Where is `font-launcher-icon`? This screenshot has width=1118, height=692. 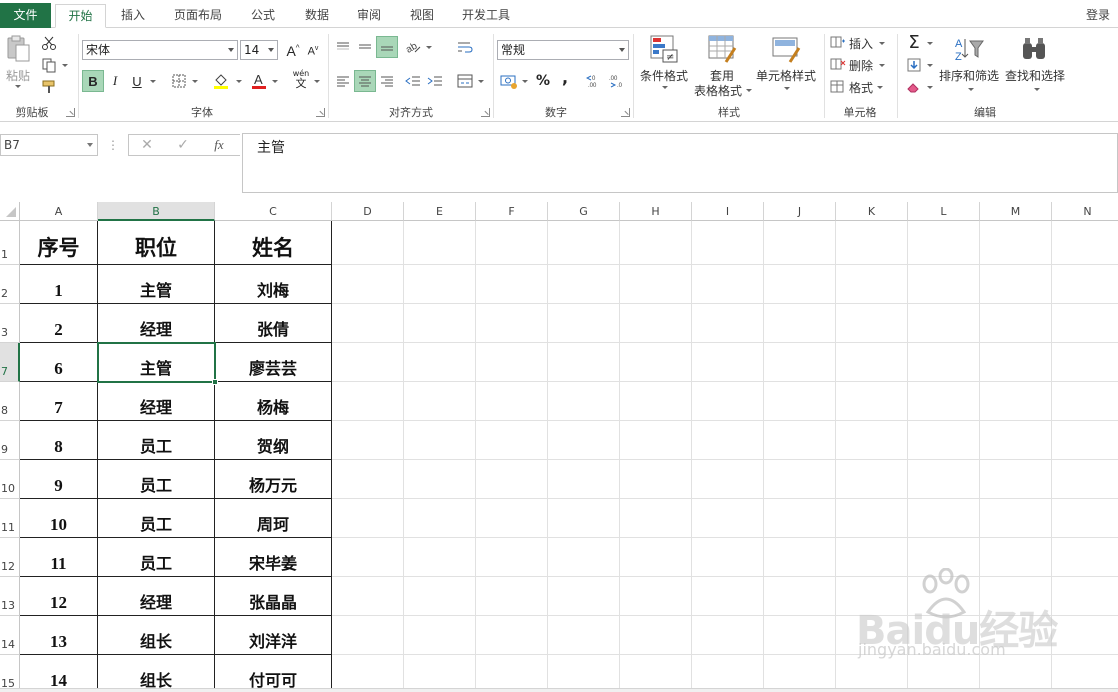
font-launcher-icon is located at coordinates (320, 112).